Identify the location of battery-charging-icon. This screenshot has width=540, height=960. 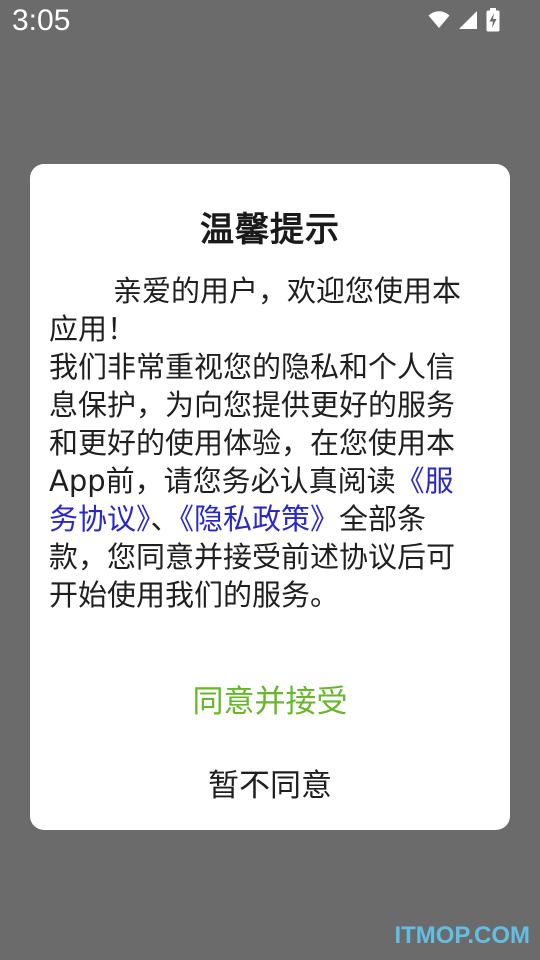
(493, 20).